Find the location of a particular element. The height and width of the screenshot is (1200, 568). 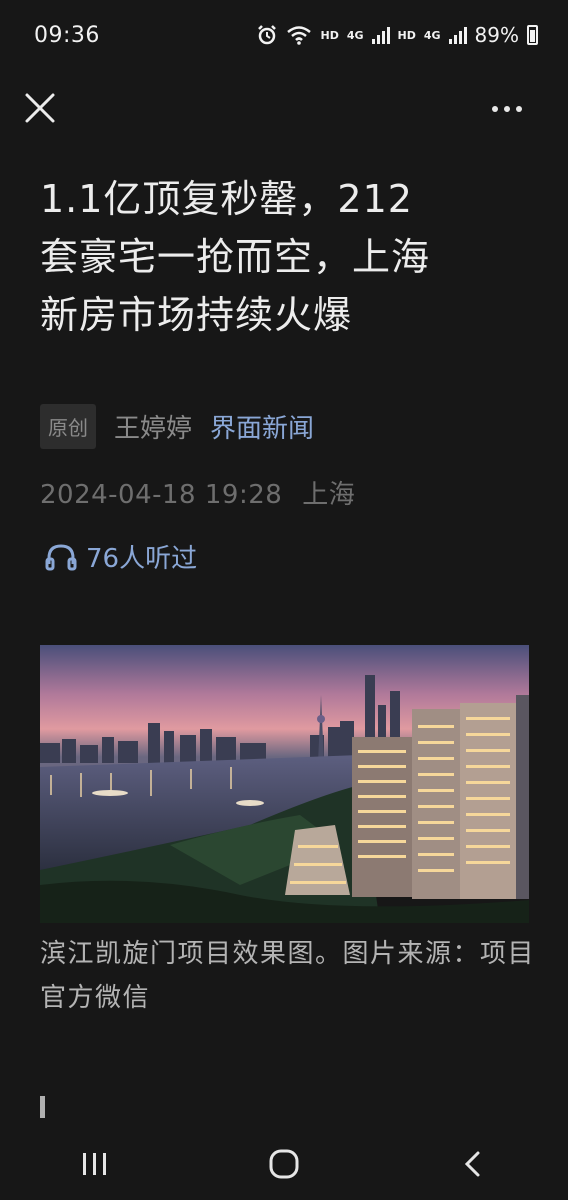

recent-apps-button is located at coordinates (95, 1164).